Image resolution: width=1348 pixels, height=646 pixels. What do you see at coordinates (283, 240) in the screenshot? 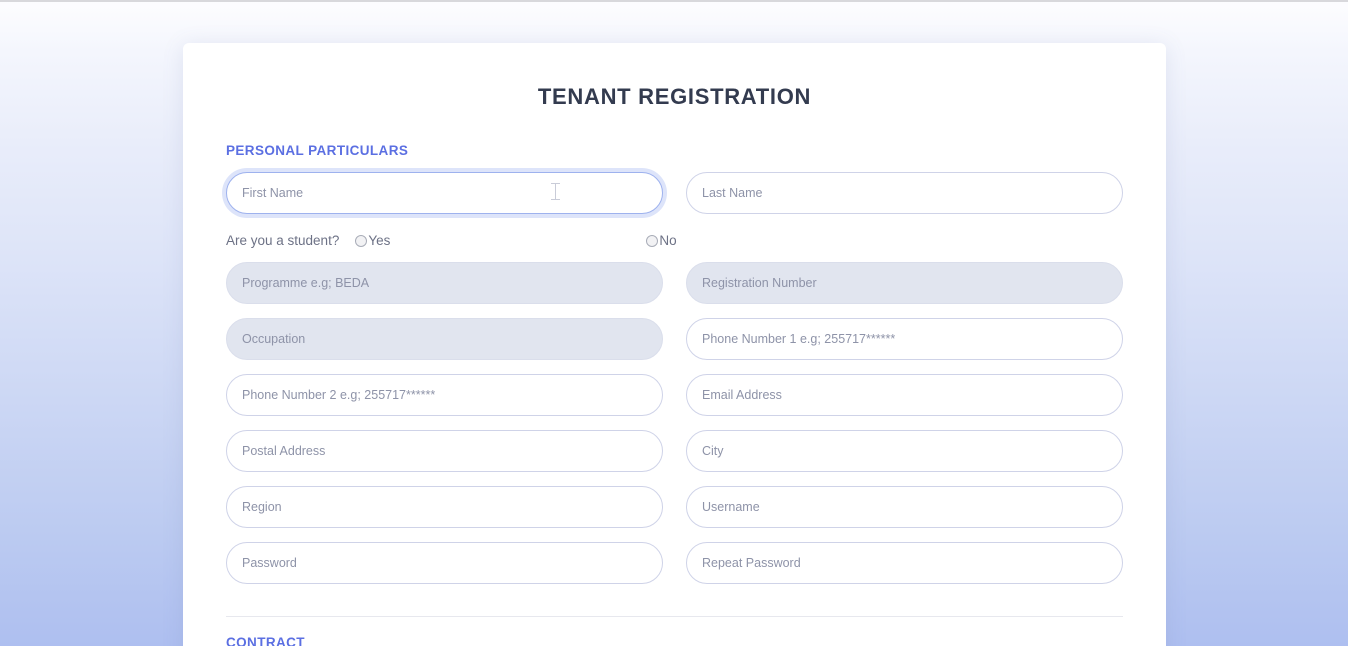
I see `student-question-label: Are you a student?` at bounding box center [283, 240].